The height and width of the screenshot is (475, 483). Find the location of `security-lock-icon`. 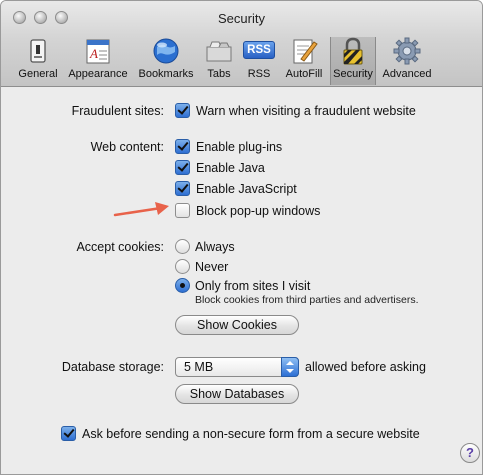

security-lock-icon is located at coordinates (353, 51).